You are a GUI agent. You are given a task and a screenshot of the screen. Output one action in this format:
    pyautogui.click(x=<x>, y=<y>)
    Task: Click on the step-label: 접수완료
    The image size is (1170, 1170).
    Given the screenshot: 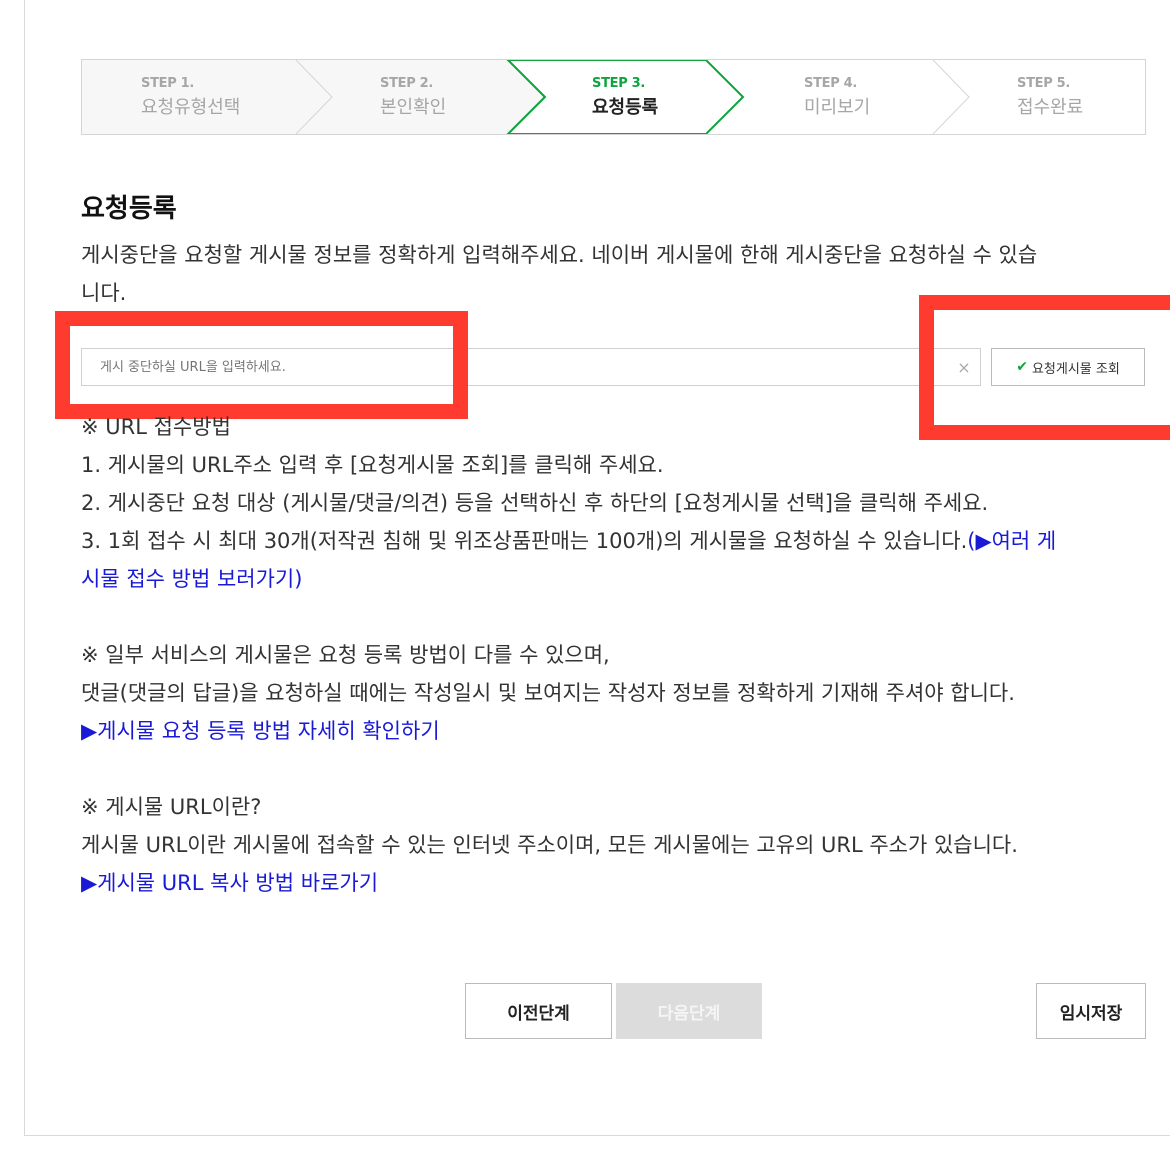 What is the action you would take?
    pyautogui.click(x=1050, y=107)
    